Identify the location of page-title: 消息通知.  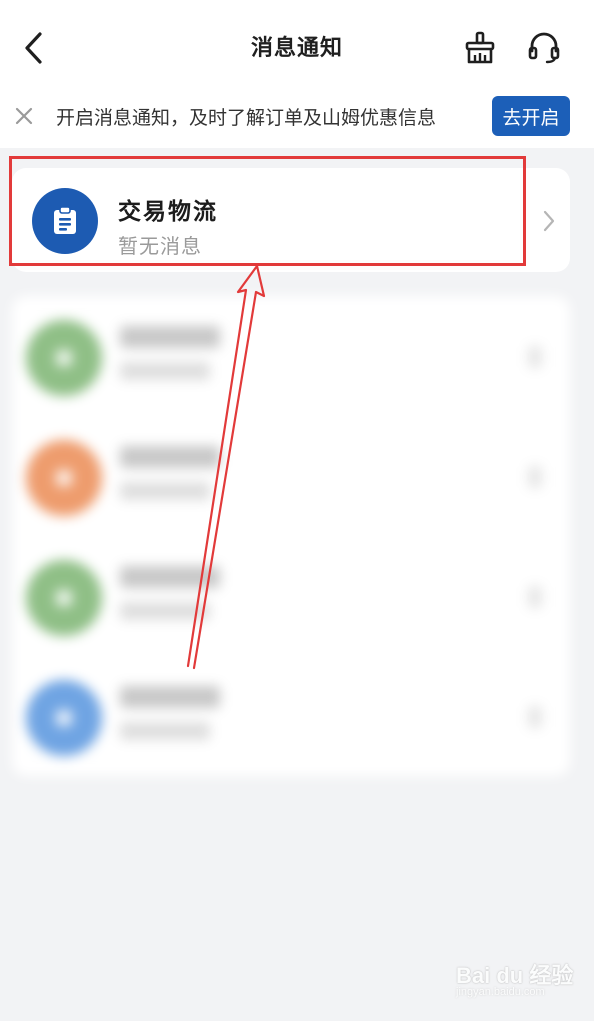
(296, 48).